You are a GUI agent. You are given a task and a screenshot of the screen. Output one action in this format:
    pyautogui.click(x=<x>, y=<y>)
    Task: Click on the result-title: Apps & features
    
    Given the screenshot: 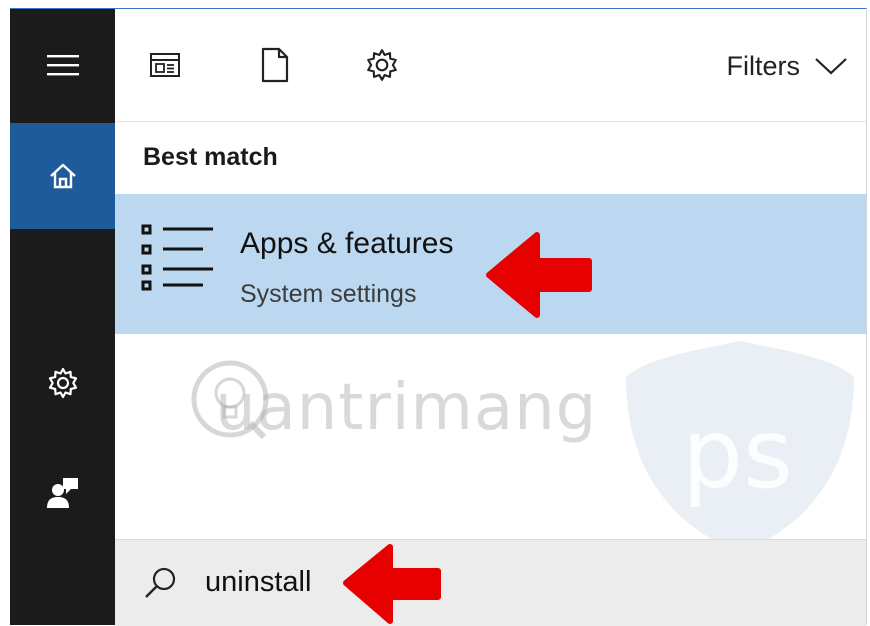 What is the action you would take?
    pyautogui.click(x=347, y=243)
    